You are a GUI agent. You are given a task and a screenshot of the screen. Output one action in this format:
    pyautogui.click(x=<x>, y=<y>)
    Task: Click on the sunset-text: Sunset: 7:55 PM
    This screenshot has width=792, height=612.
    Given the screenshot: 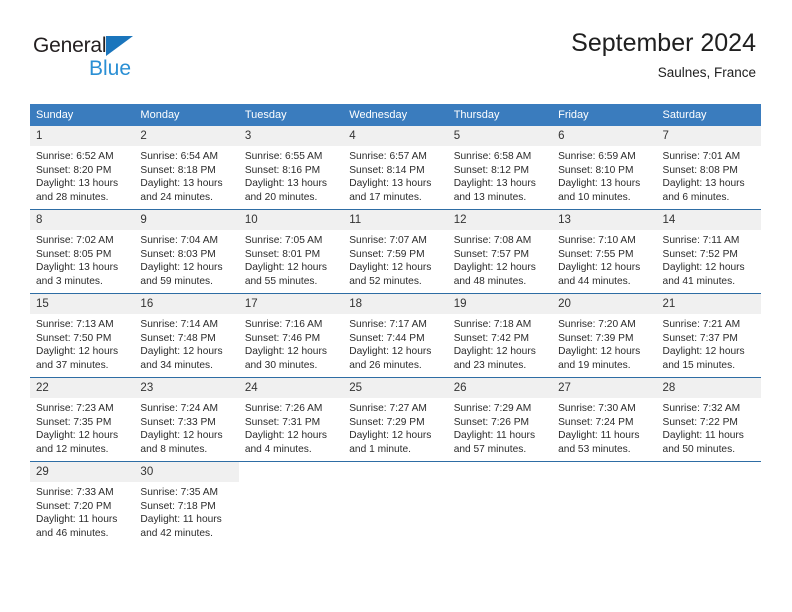 What is the action you would take?
    pyautogui.click(x=596, y=254)
    